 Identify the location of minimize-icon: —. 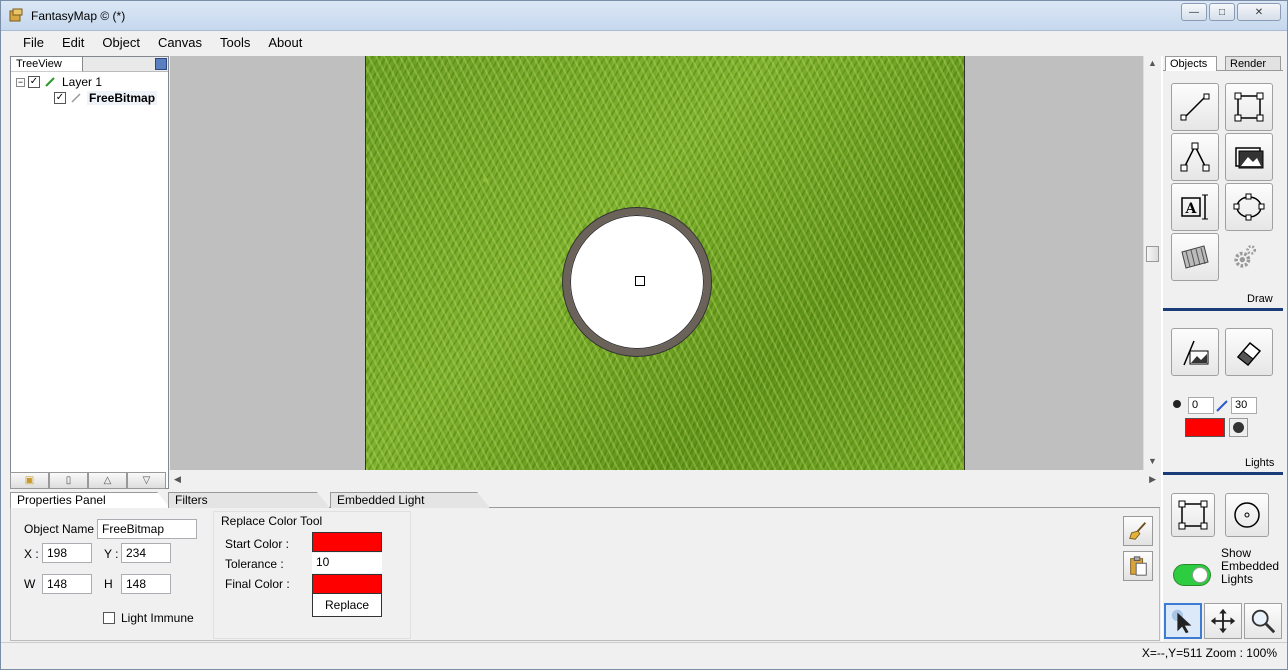
(1194, 12).